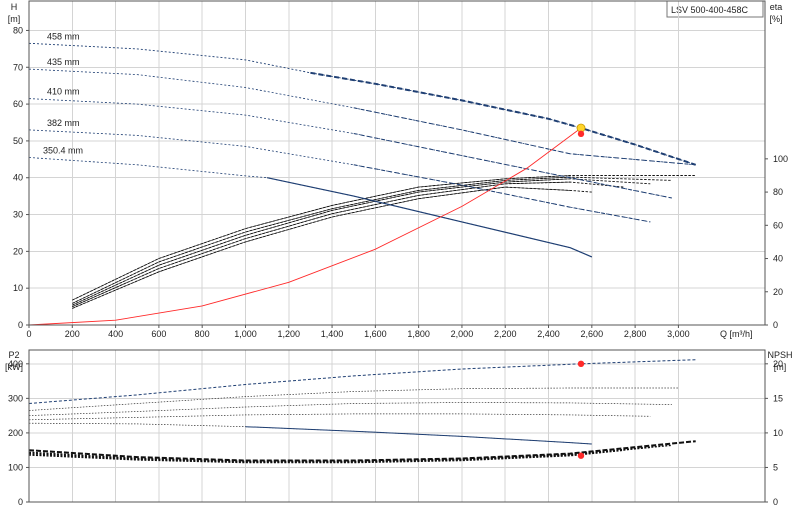 The image size is (800, 520). What do you see at coordinates (710, 10) in the screenshot?
I see `chart-title: LSV 500-400-458C` at bounding box center [710, 10].